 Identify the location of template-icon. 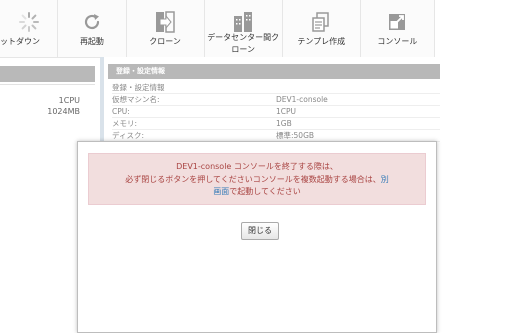
(321, 22).